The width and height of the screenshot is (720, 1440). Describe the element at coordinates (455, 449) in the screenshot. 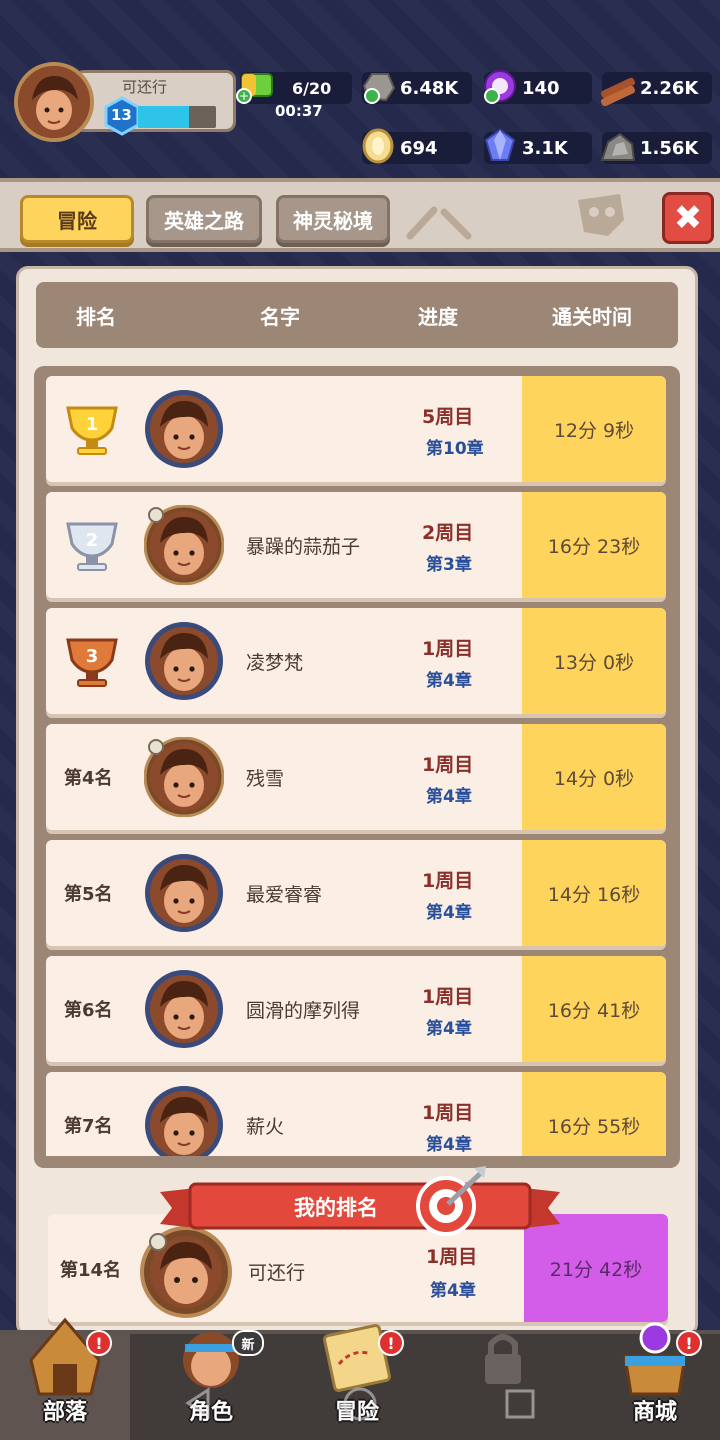

I see `progress-chapter: 第10章` at that location.